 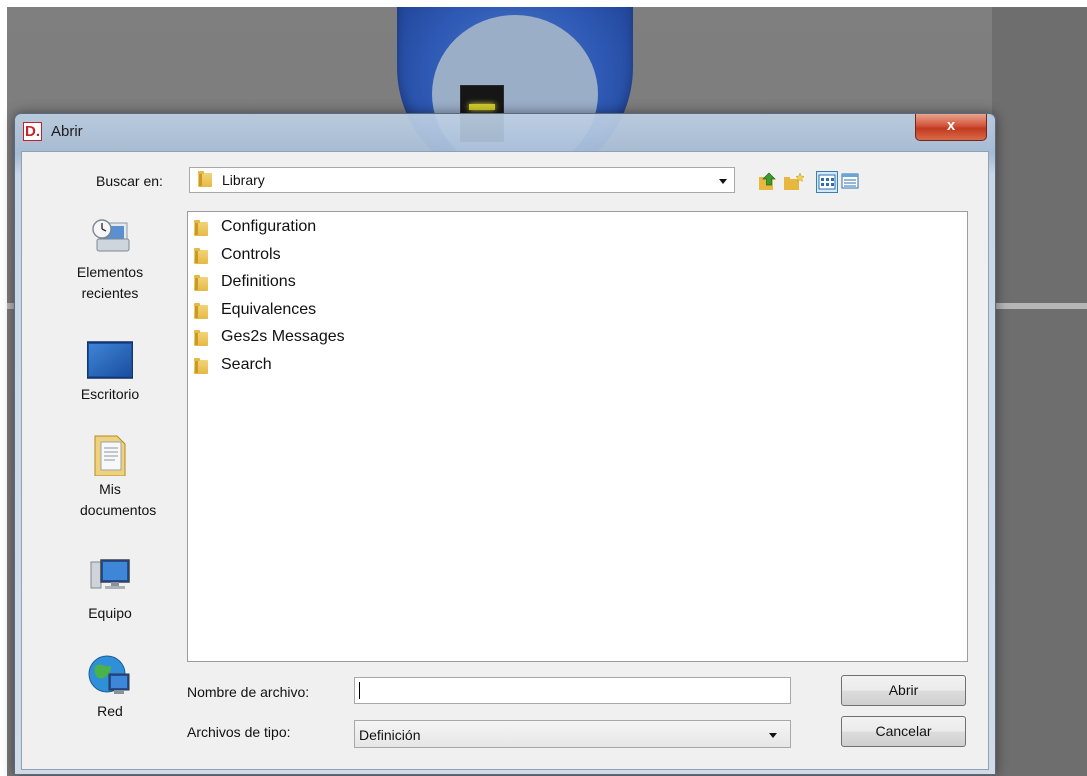 I want to click on network-icon, so click(x=110, y=676).